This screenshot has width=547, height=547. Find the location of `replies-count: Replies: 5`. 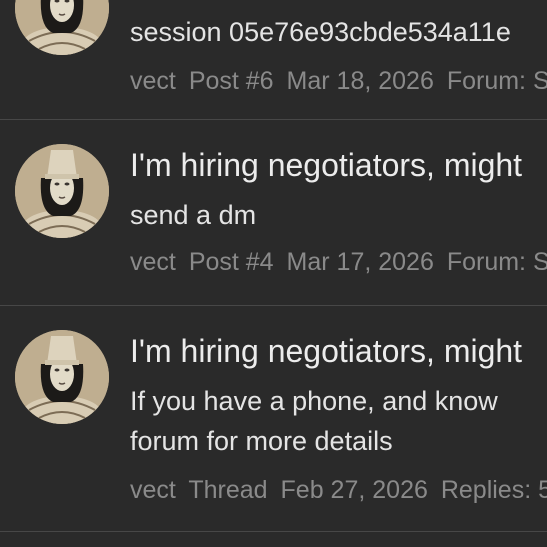

replies-count: Replies: 5 is located at coordinates (493, 490).